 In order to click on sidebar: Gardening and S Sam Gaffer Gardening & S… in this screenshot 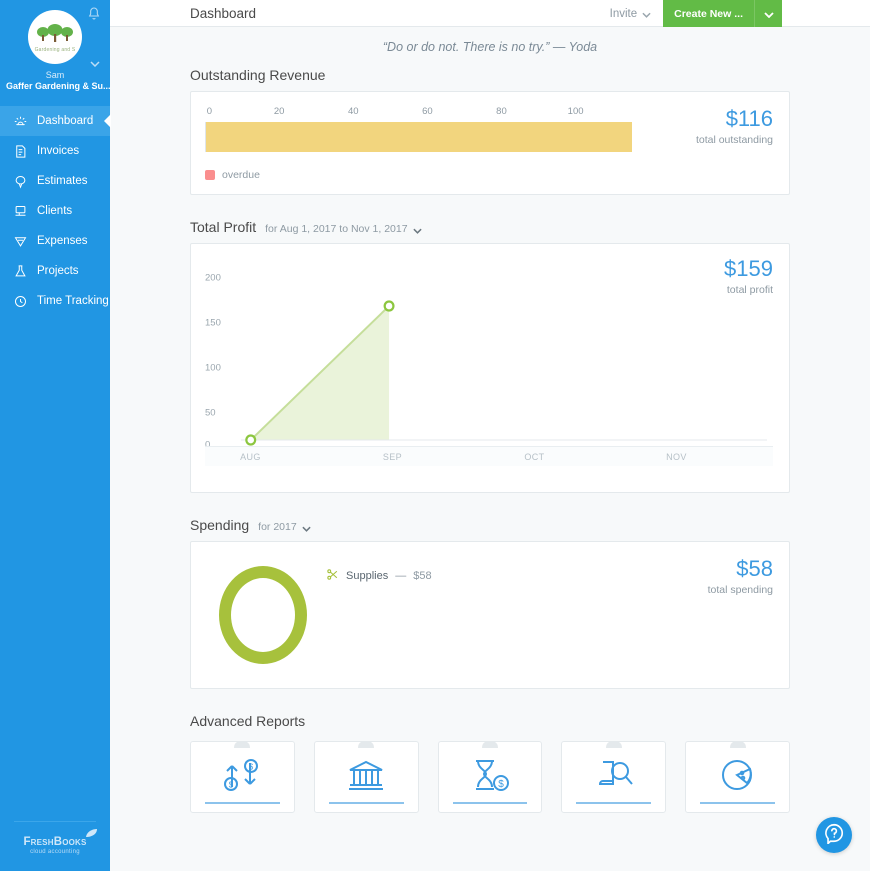, I will do `click(55, 435)`.